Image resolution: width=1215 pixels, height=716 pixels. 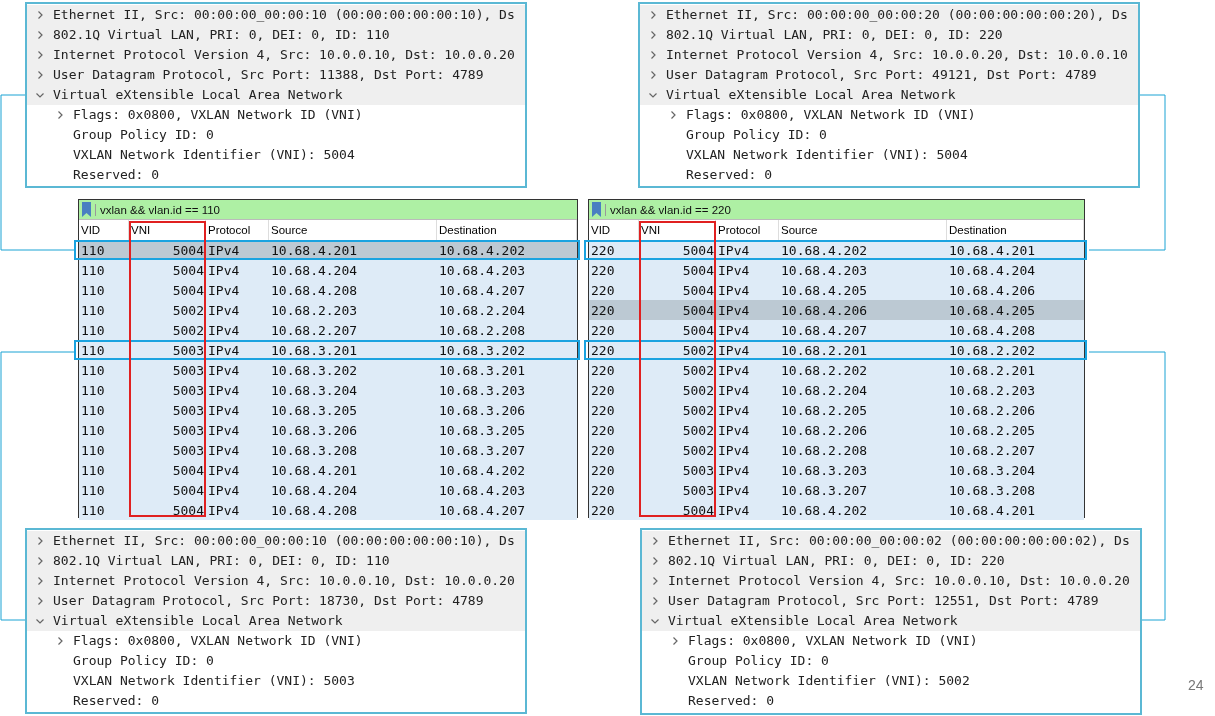 I want to click on packet-row: 220 5002 IPv4 10.68.2.202 10.68.2.201, so click(x=836, y=370).